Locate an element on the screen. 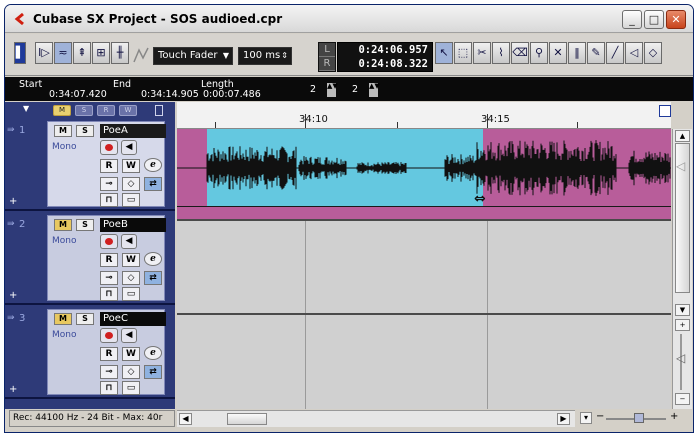  track-row: ⇛ 1 + M S PoeA Mono ◀ R W e ⊸ ◇ ⇄ ⊓ ▭ is located at coordinates (90, 165).